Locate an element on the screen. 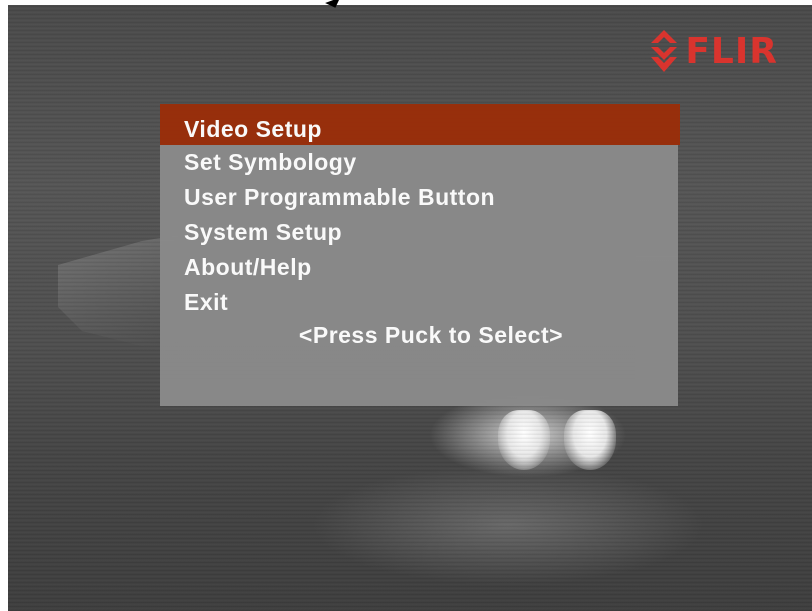 The image size is (812, 611). menu-item-system-setup: System Setup is located at coordinates (419, 232).